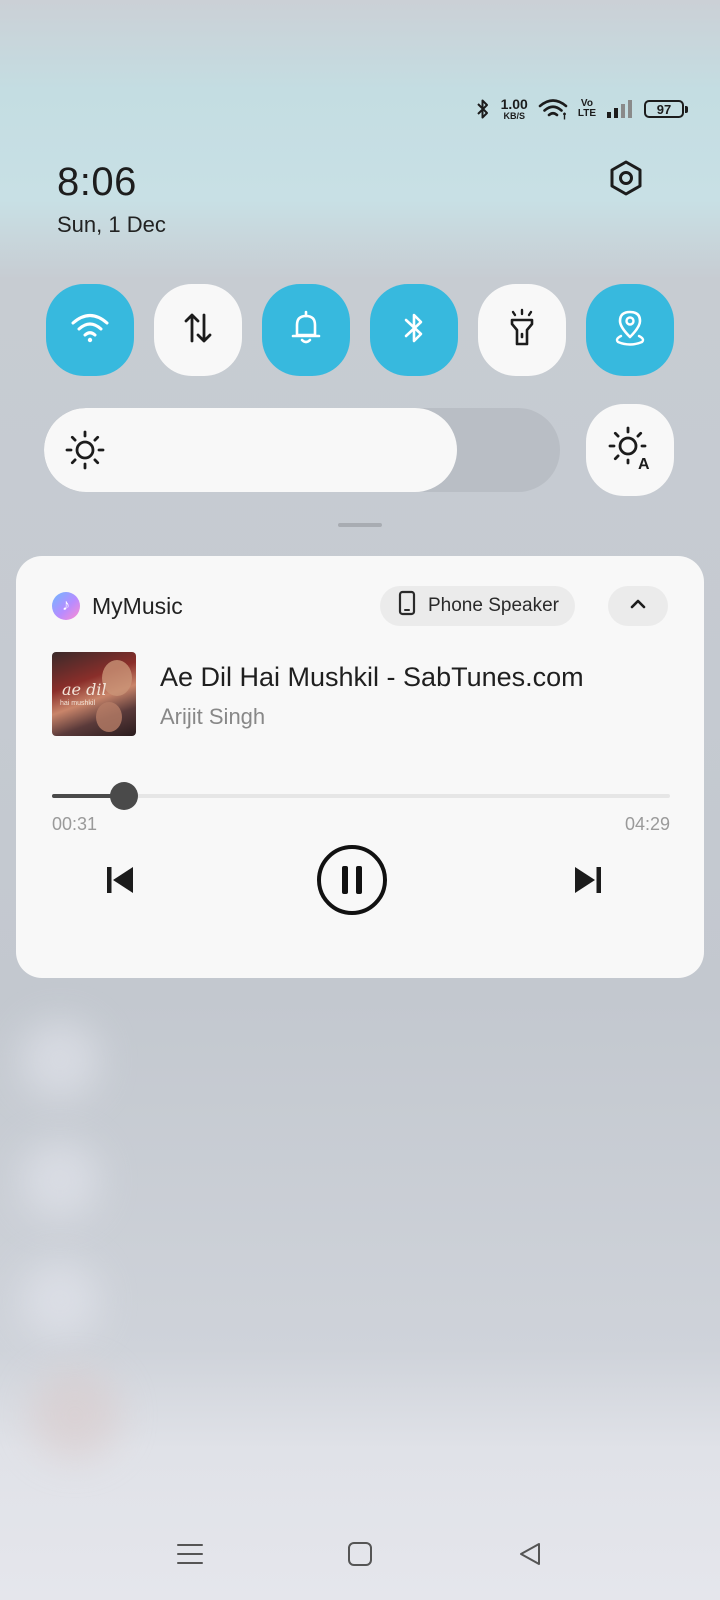 The width and height of the screenshot is (720, 1600). I want to click on seek-bar-thumb, so click(124, 796).